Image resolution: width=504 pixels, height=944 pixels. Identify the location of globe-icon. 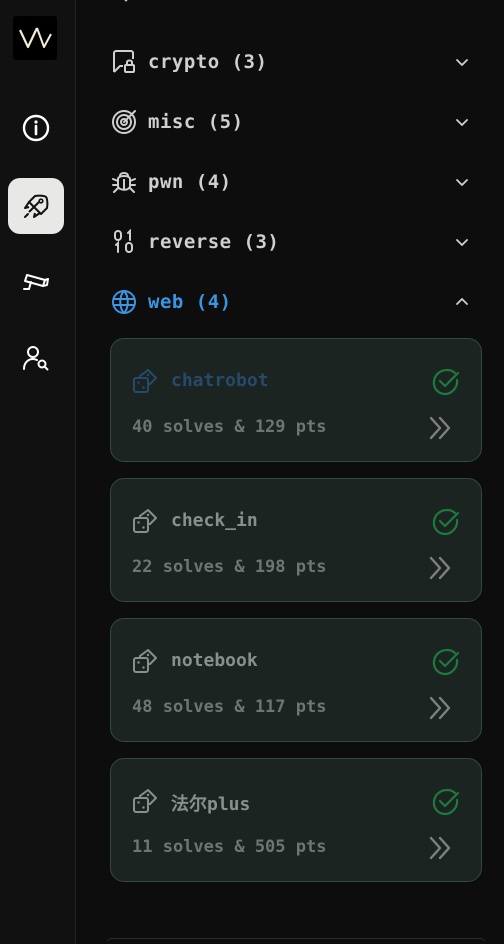
(124, 302).